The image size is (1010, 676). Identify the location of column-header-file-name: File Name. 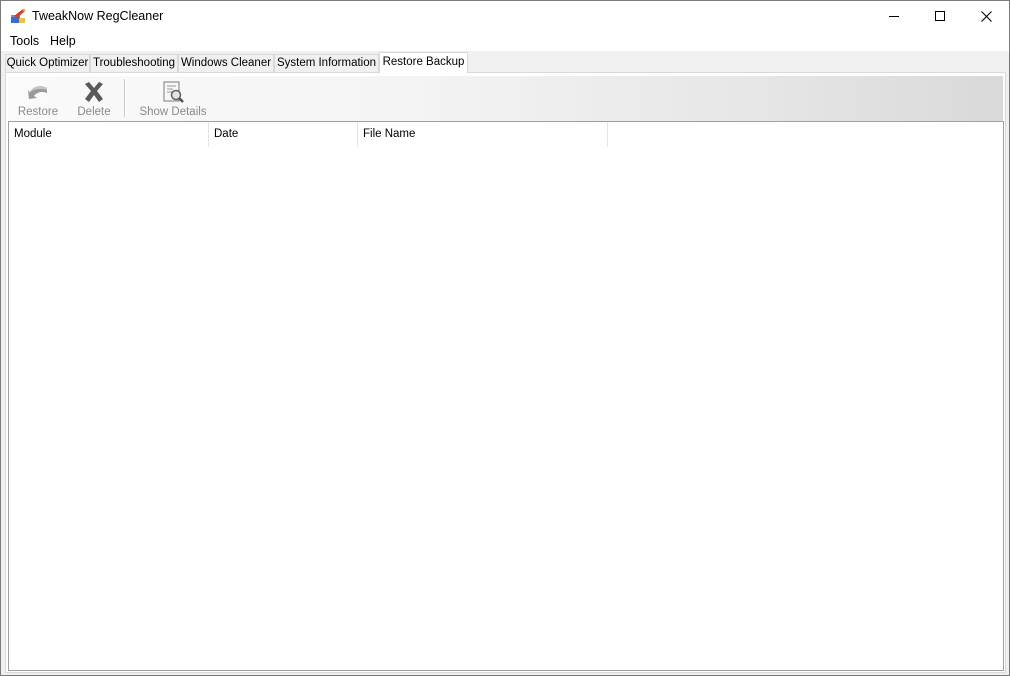
(483, 134).